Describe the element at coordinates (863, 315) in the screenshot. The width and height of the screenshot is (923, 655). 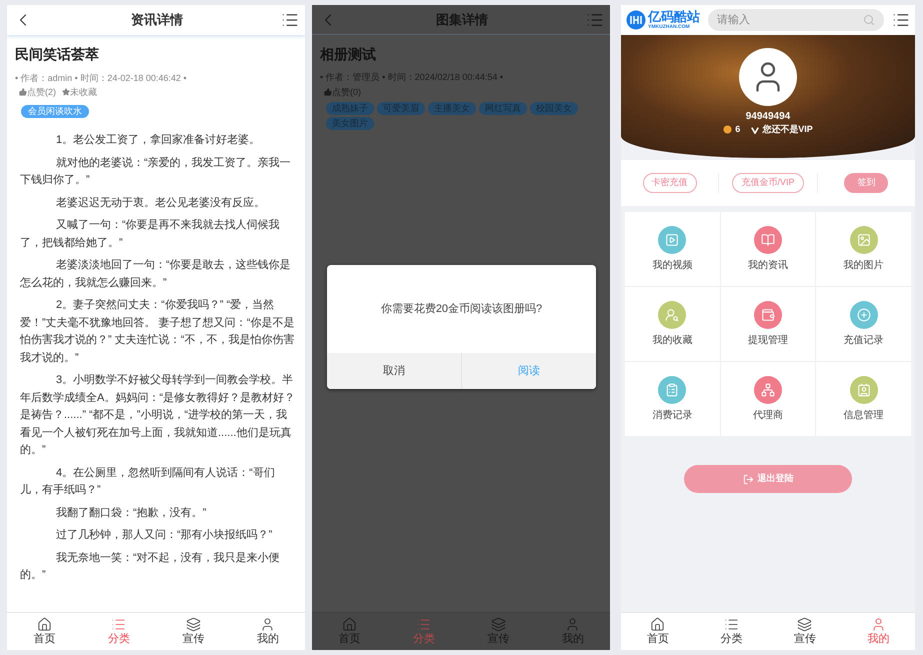
I see `plus-circle-icon` at that location.